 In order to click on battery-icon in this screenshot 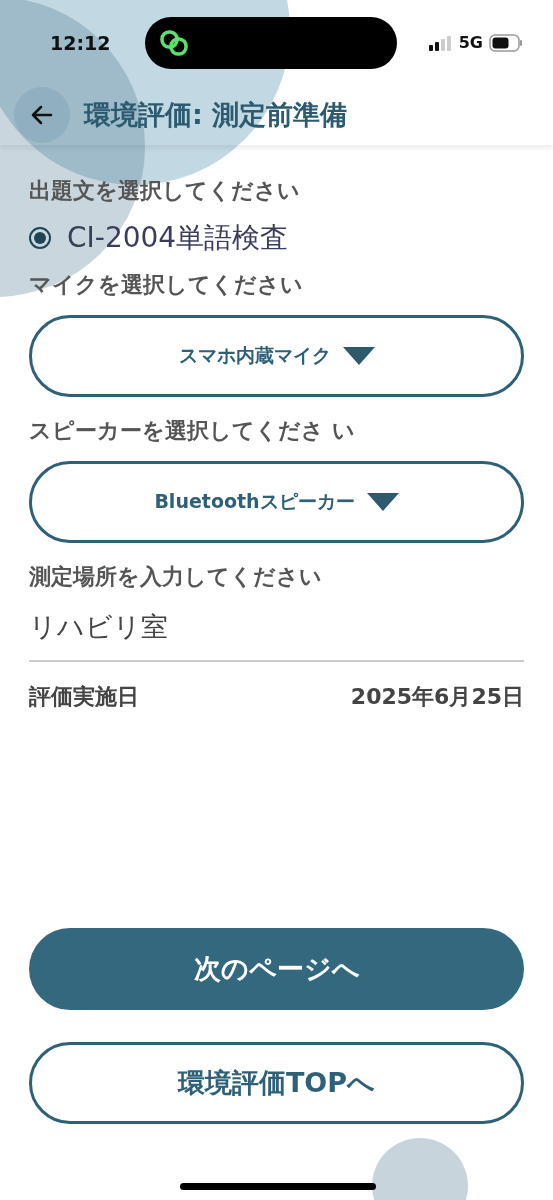, I will do `click(506, 42)`.